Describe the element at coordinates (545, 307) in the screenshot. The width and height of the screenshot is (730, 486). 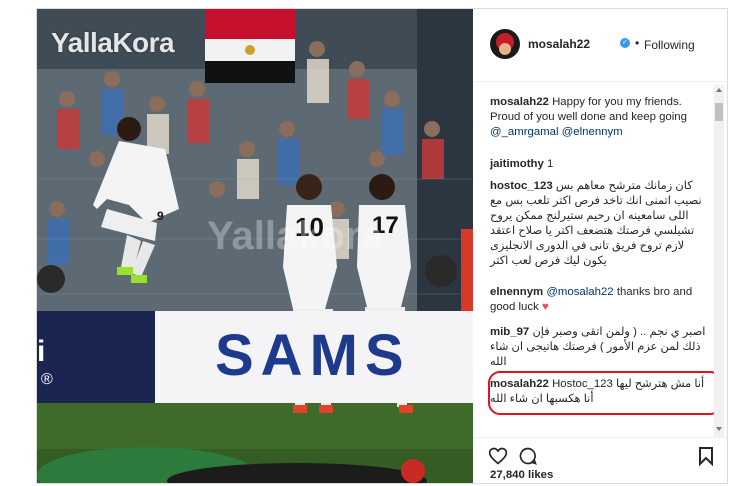
I see `heart-emoji-icon: ♥` at that location.